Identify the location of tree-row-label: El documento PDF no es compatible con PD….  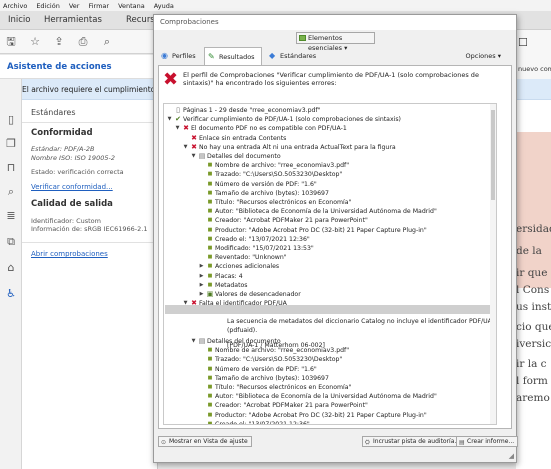
(269, 129).